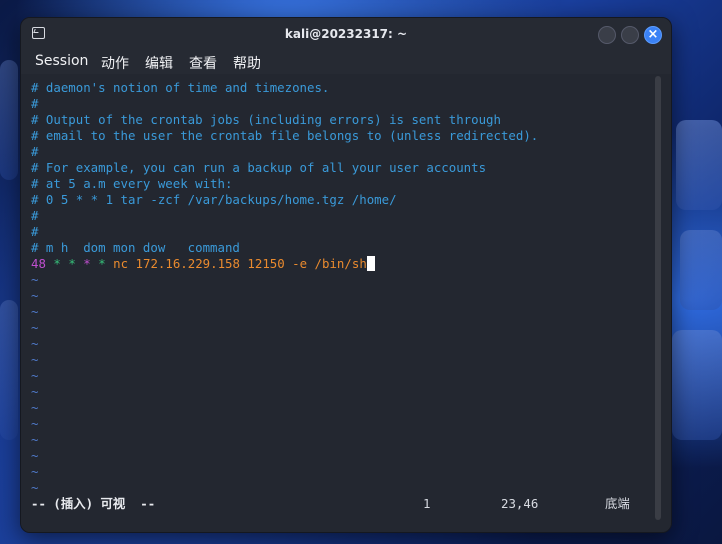  I want to click on window-title: kali@20232317: ~, so click(346, 34).